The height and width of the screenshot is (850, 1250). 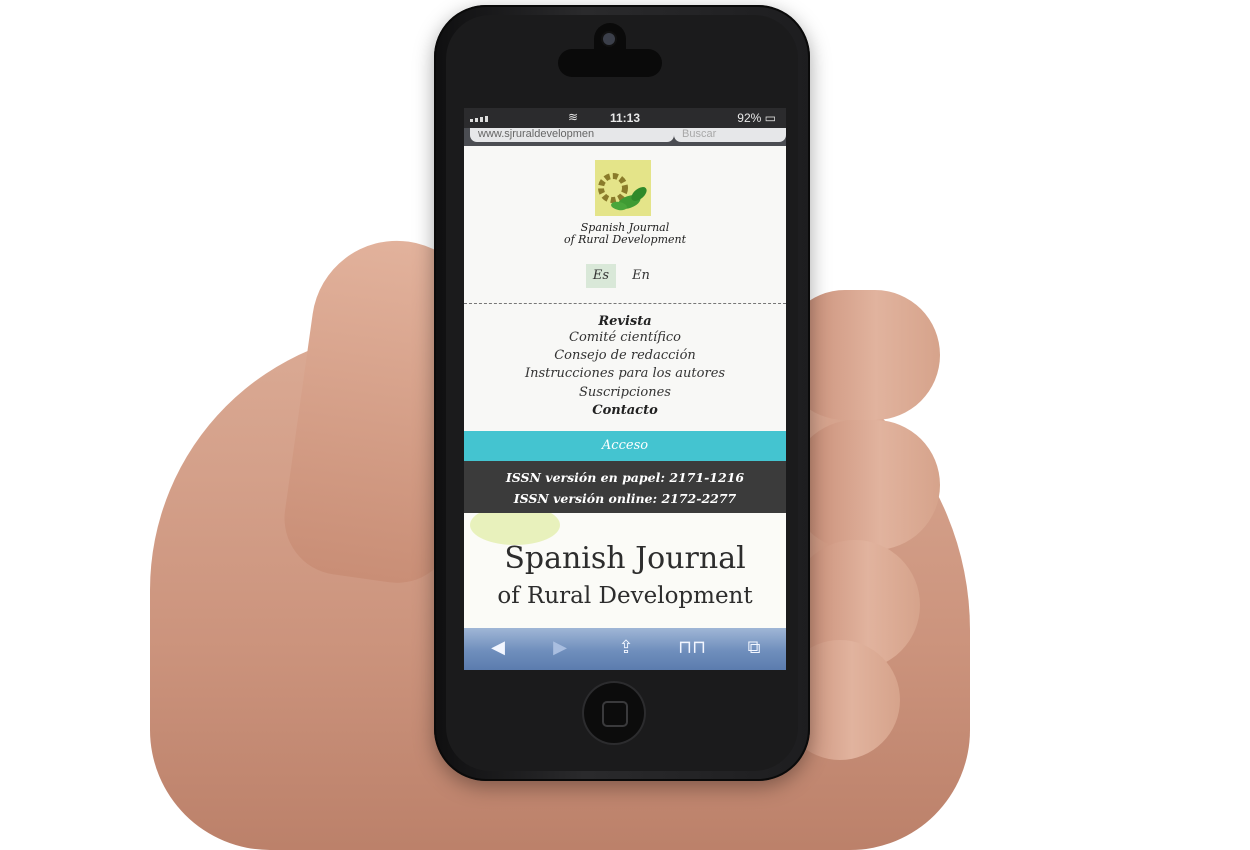 I want to click on forward-icon: ▶, so click(x=560, y=648).